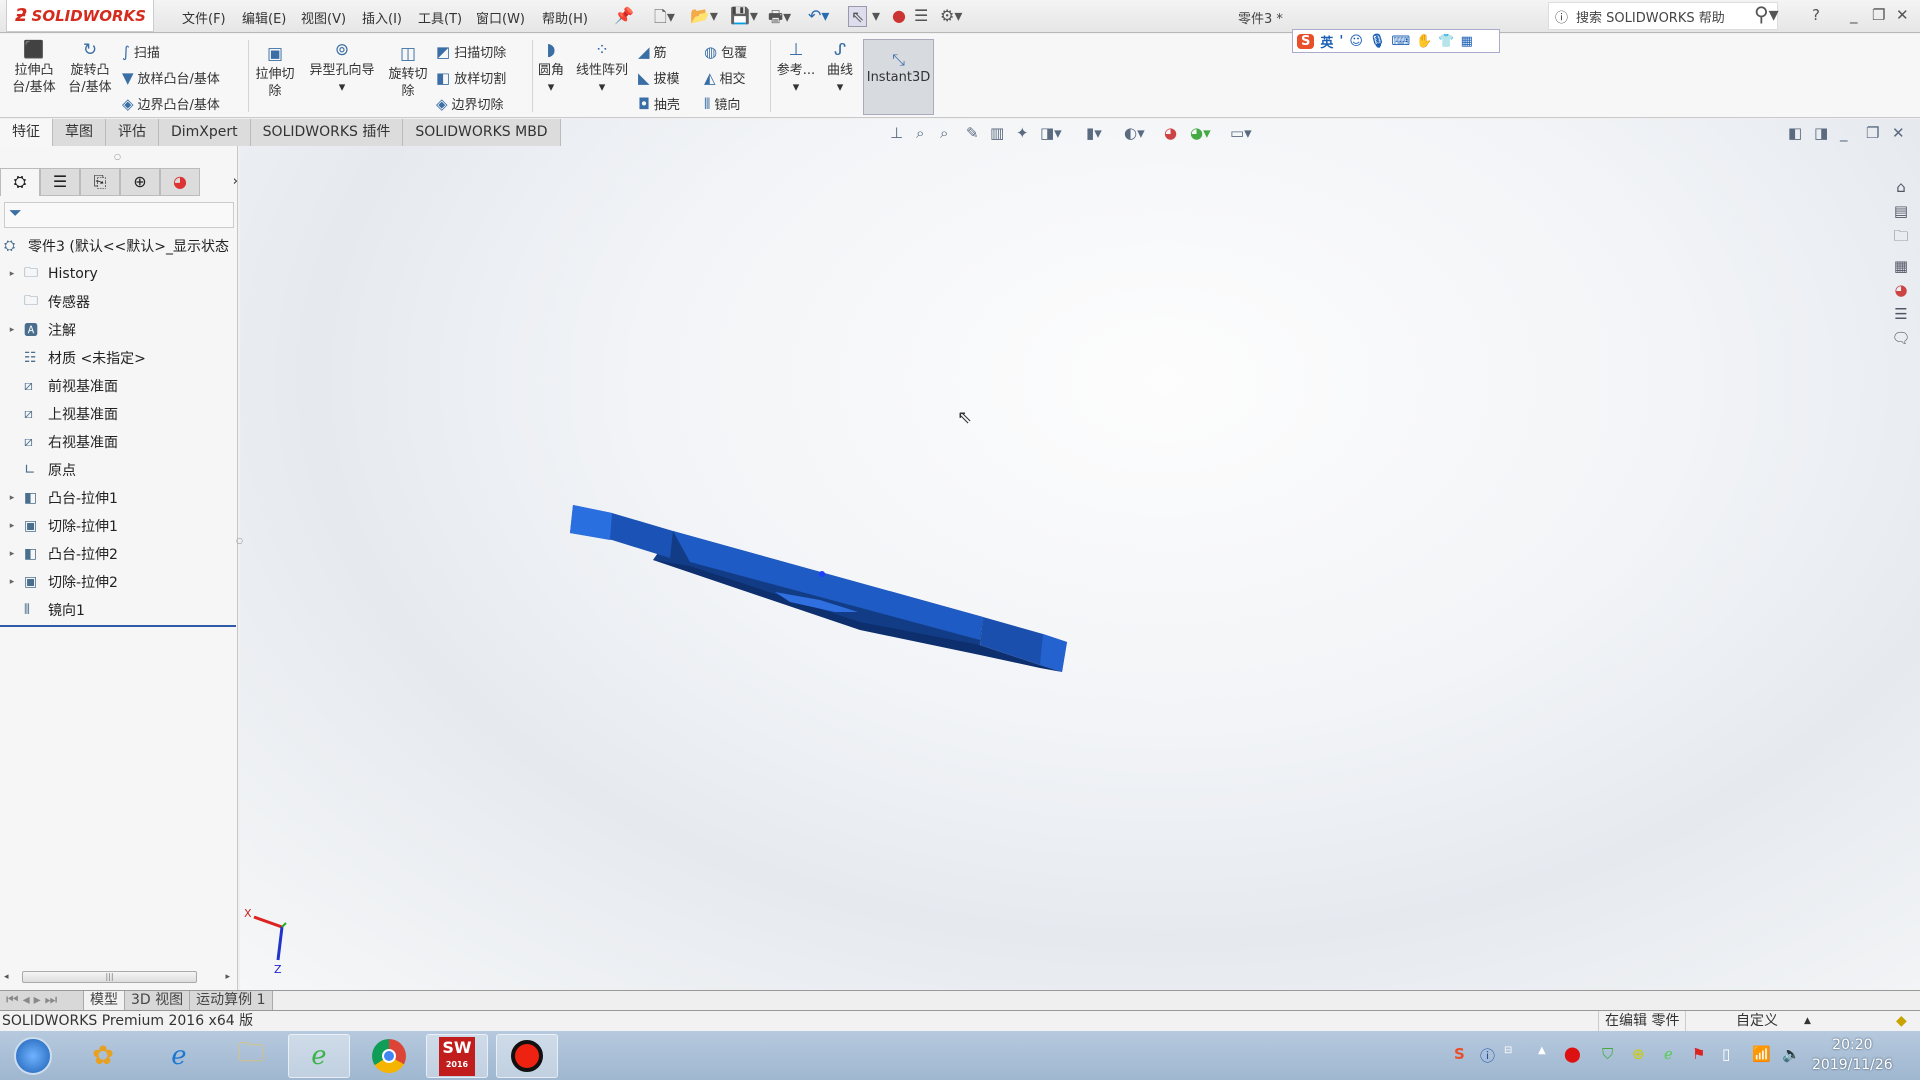 This screenshot has height=1080, width=1920. What do you see at coordinates (1022, 133) in the screenshot?
I see `dynamic-annotation-icon: ✦` at bounding box center [1022, 133].